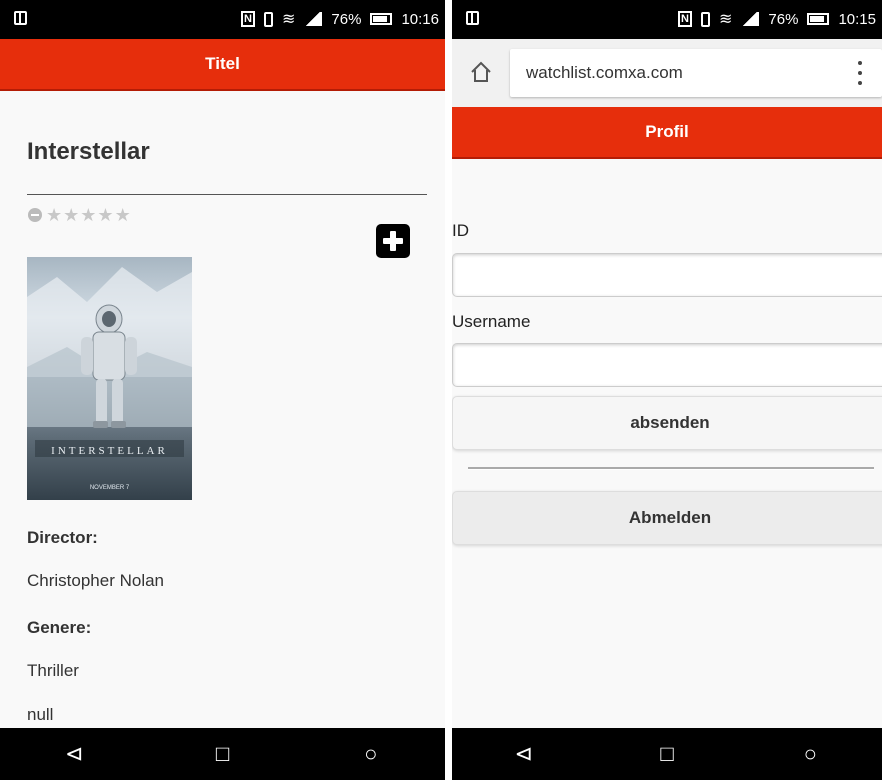  Describe the element at coordinates (40, 714) in the screenshot. I see `extra-value: null` at that location.